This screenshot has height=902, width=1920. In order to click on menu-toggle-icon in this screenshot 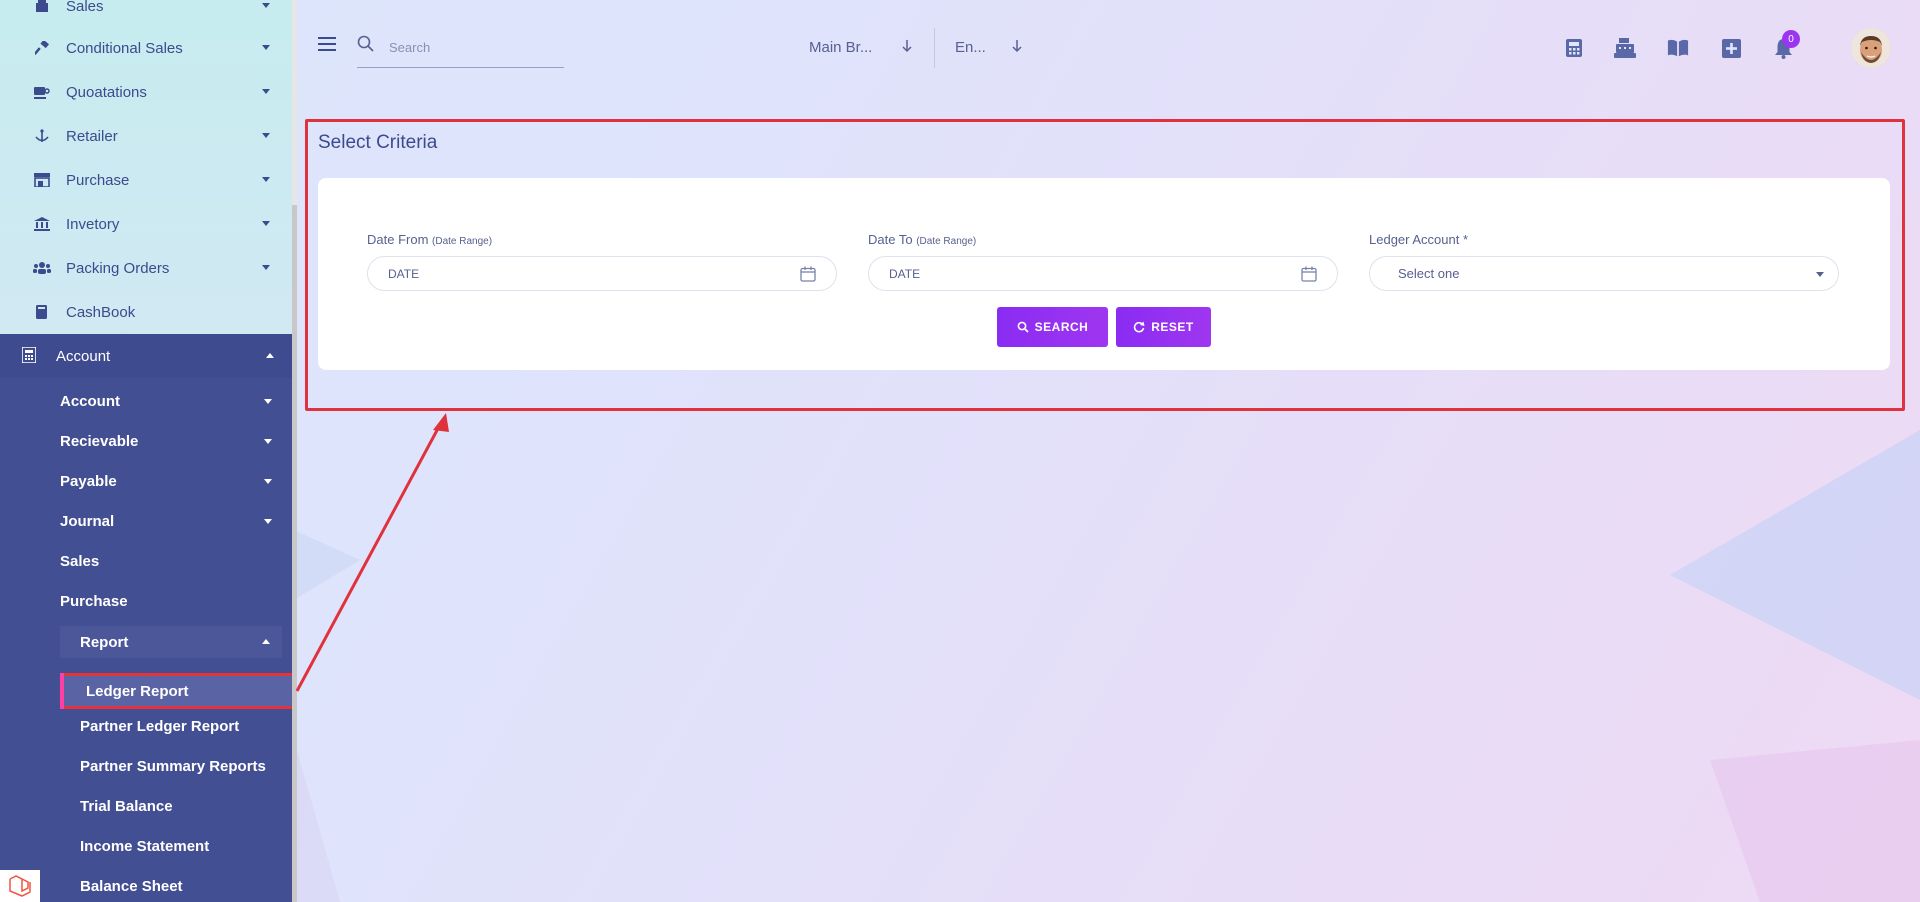, I will do `click(327, 44)`.